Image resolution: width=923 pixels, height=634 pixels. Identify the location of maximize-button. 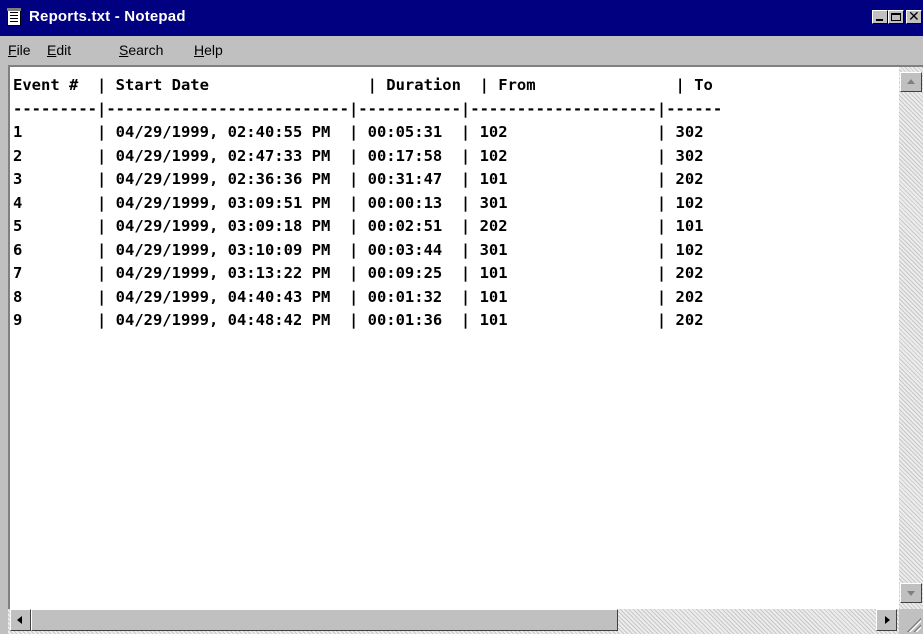
(896, 17).